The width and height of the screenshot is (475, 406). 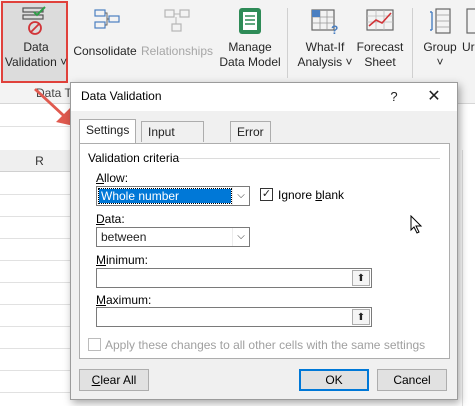 I want to click on consolidate-button: Consolidate, so click(x=105, y=32).